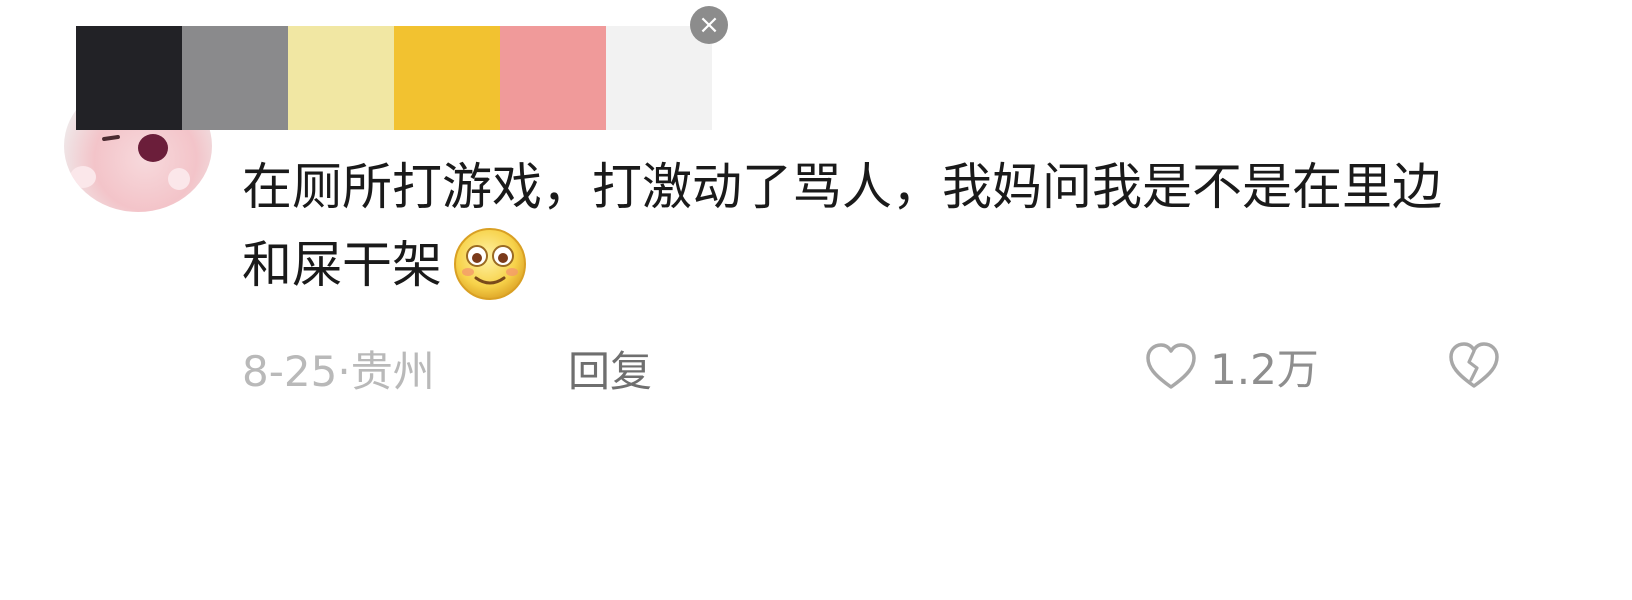 The image size is (1632, 600). Describe the element at coordinates (1474, 365) in the screenshot. I see `broken-heart-icon` at that location.